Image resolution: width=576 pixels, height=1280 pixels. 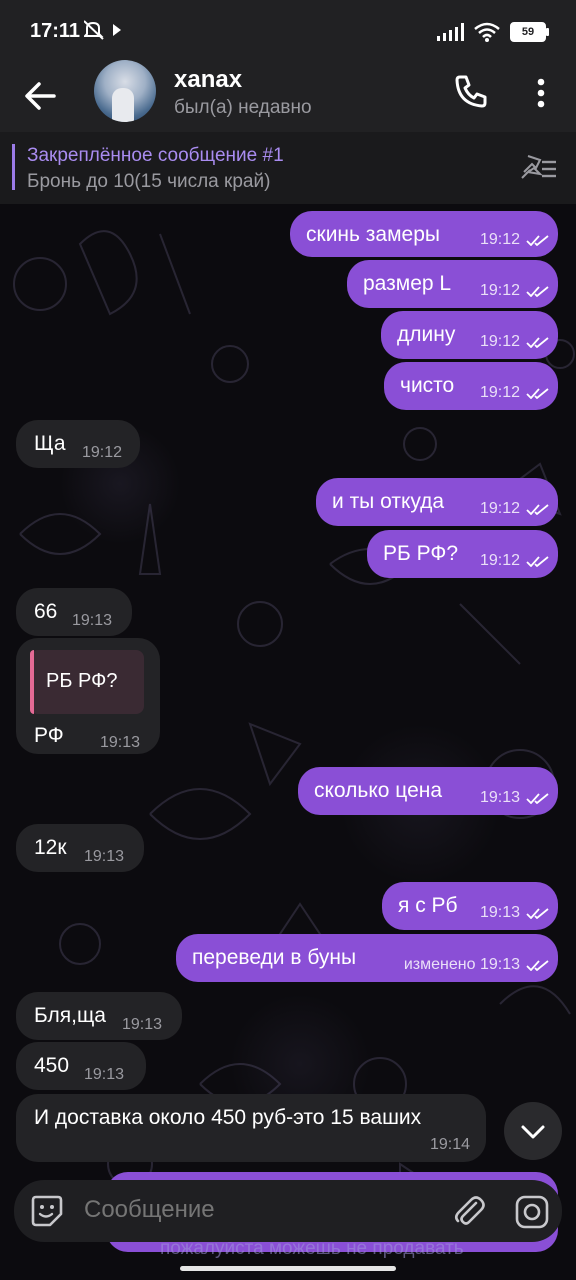 I want to click on message-outgoing: сколько цена 19:13, so click(x=428, y=791).